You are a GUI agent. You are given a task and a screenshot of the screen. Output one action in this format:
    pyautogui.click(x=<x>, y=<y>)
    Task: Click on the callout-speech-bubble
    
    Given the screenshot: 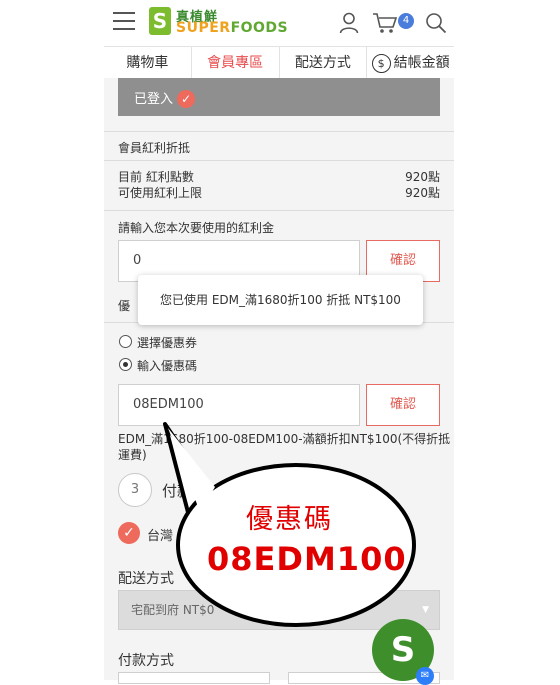 What is the action you would take?
    pyautogui.click(x=289, y=524)
    